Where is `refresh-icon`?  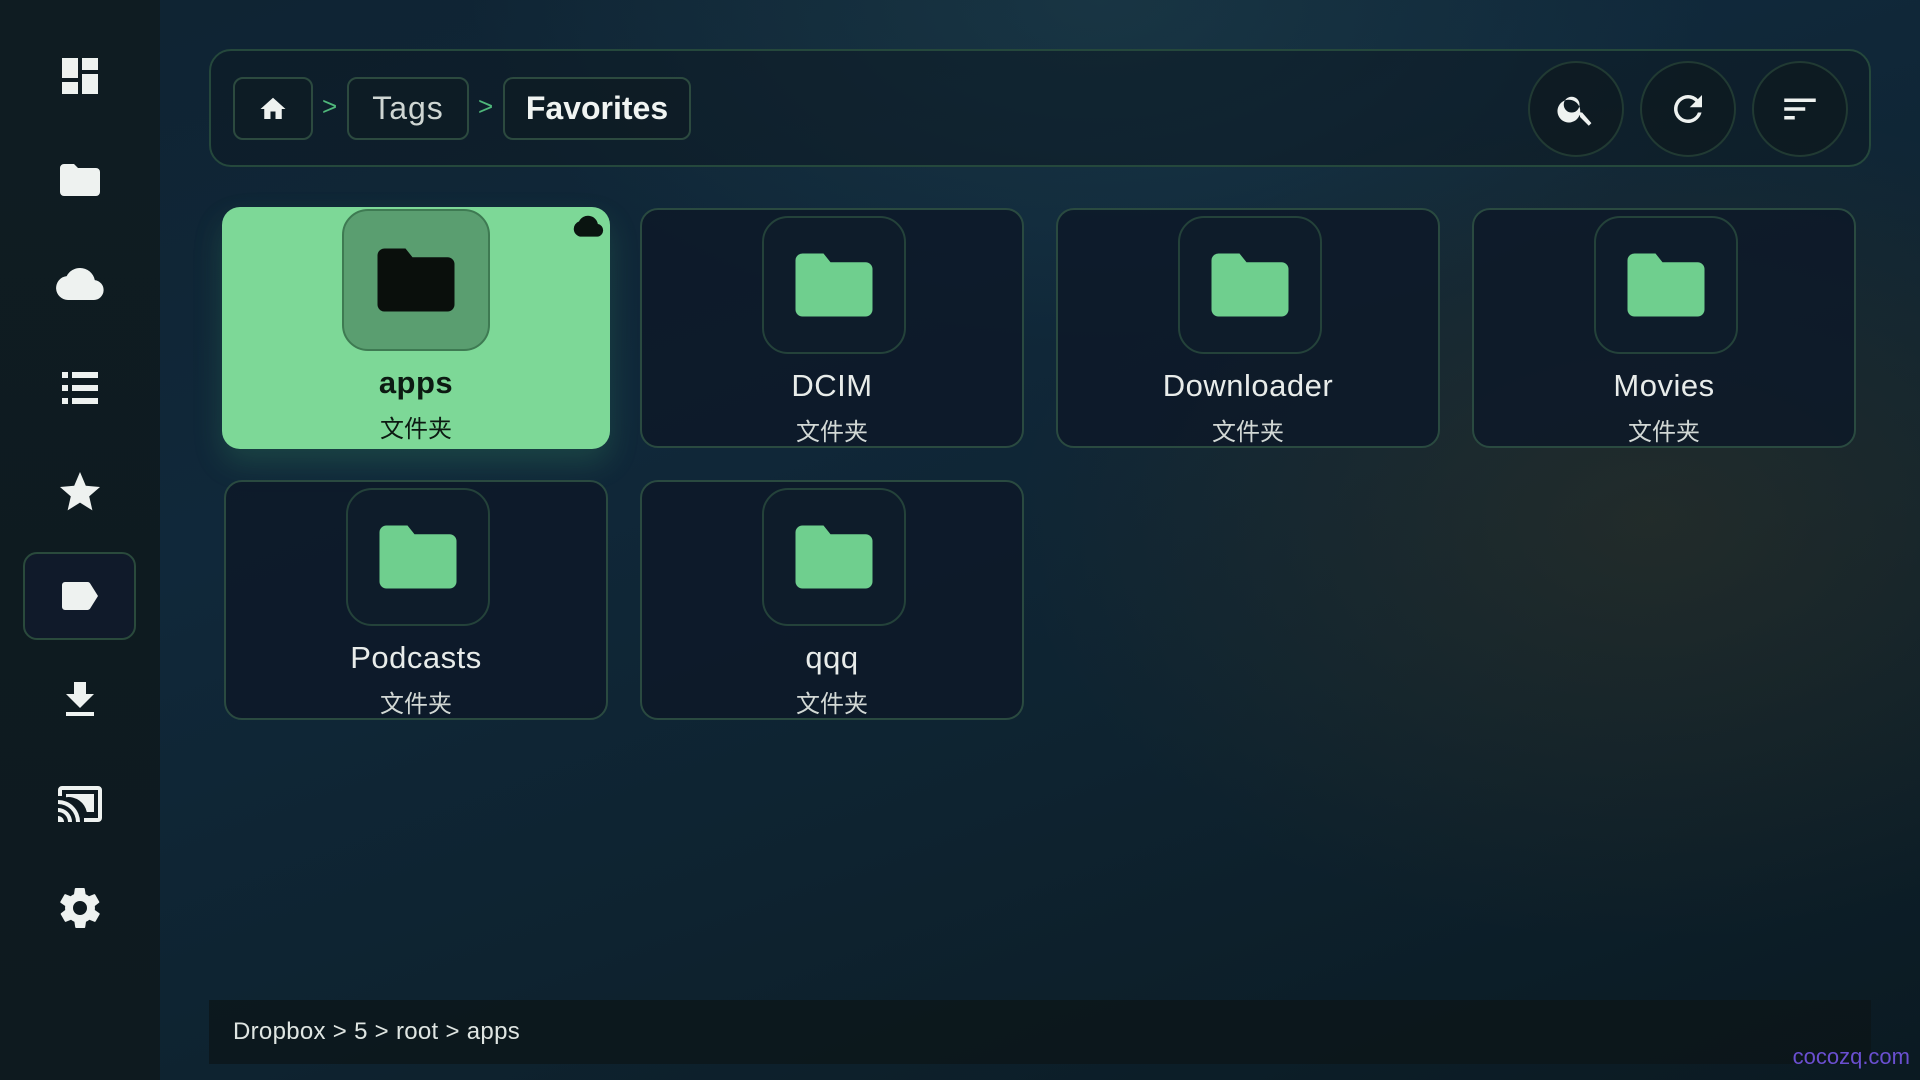
refresh-icon is located at coordinates (1687, 108).